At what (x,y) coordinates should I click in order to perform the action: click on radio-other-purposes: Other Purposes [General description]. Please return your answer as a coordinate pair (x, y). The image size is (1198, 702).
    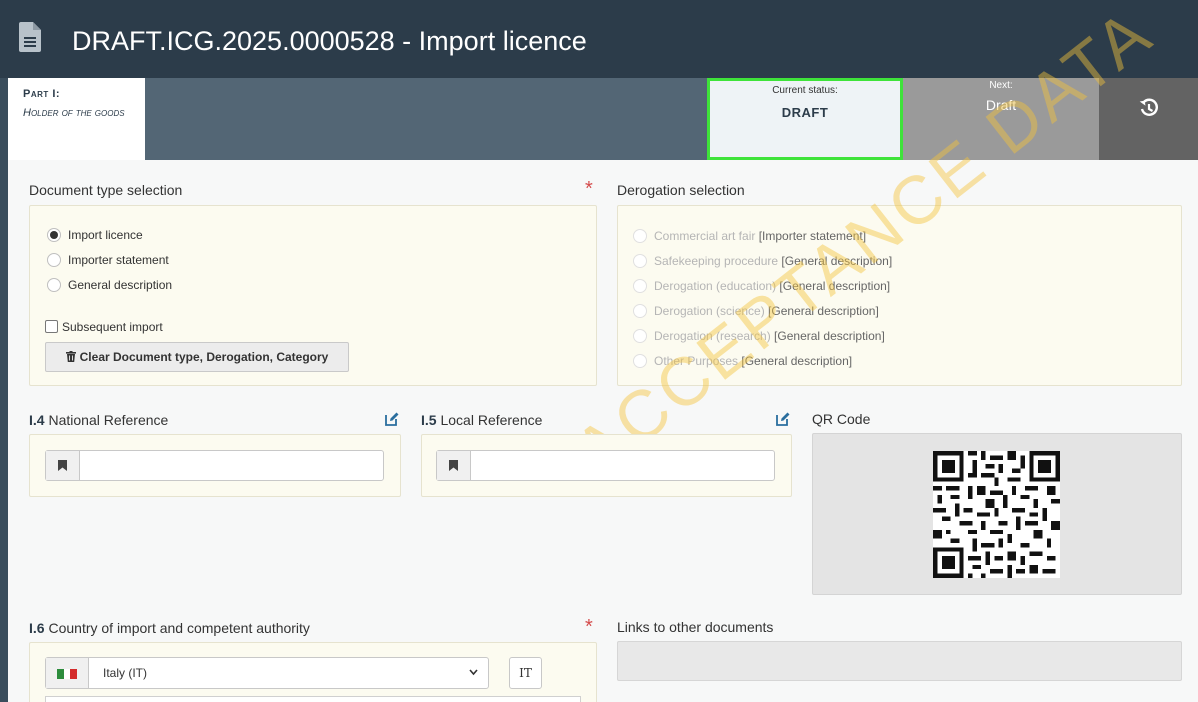
    Looking at the image, I should click on (743, 361).